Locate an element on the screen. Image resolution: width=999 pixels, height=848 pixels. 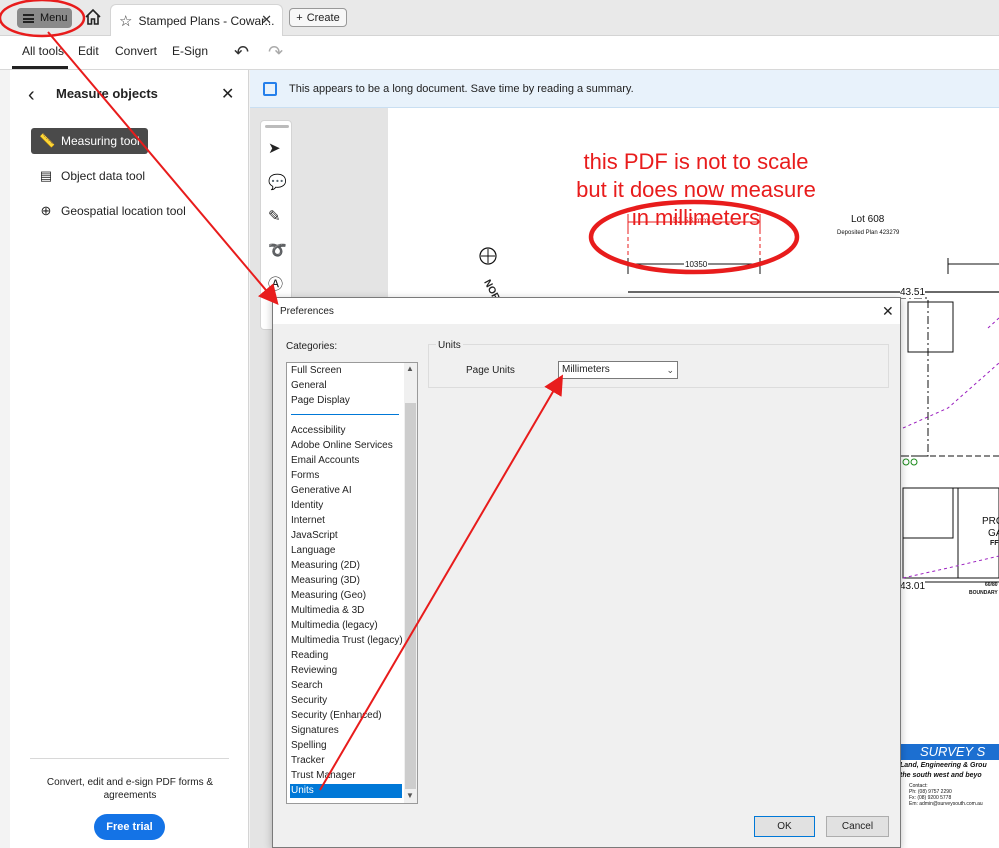
category-item: Reading is located at coordinates (346, 656).